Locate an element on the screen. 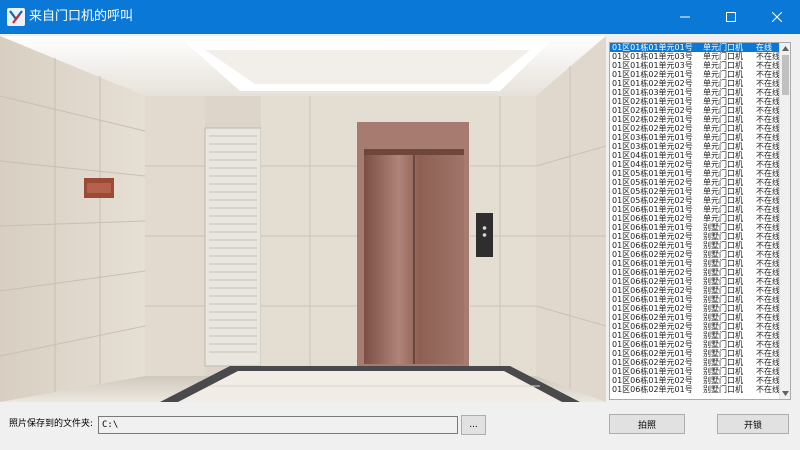  app-logo-icon is located at coordinates (16, 17).